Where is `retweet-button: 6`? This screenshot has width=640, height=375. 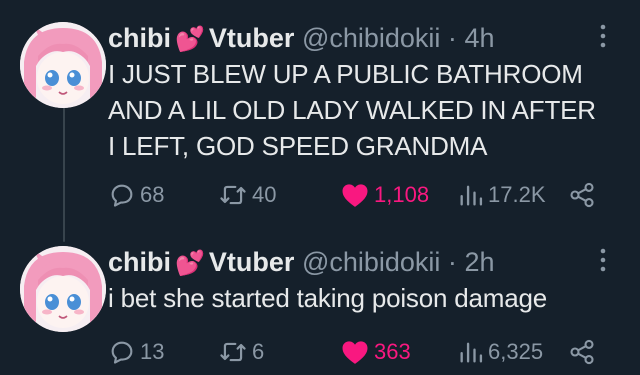 retweet-button: 6 is located at coordinates (241, 352).